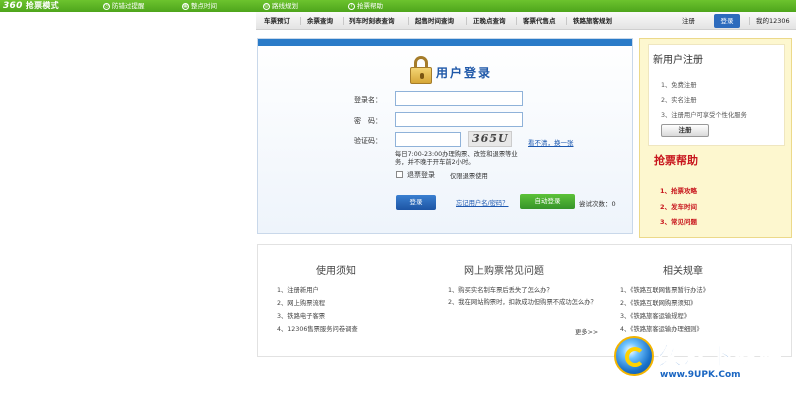  I want to click on register-step: 3、注册用户可享受个性化服务, so click(704, 115).